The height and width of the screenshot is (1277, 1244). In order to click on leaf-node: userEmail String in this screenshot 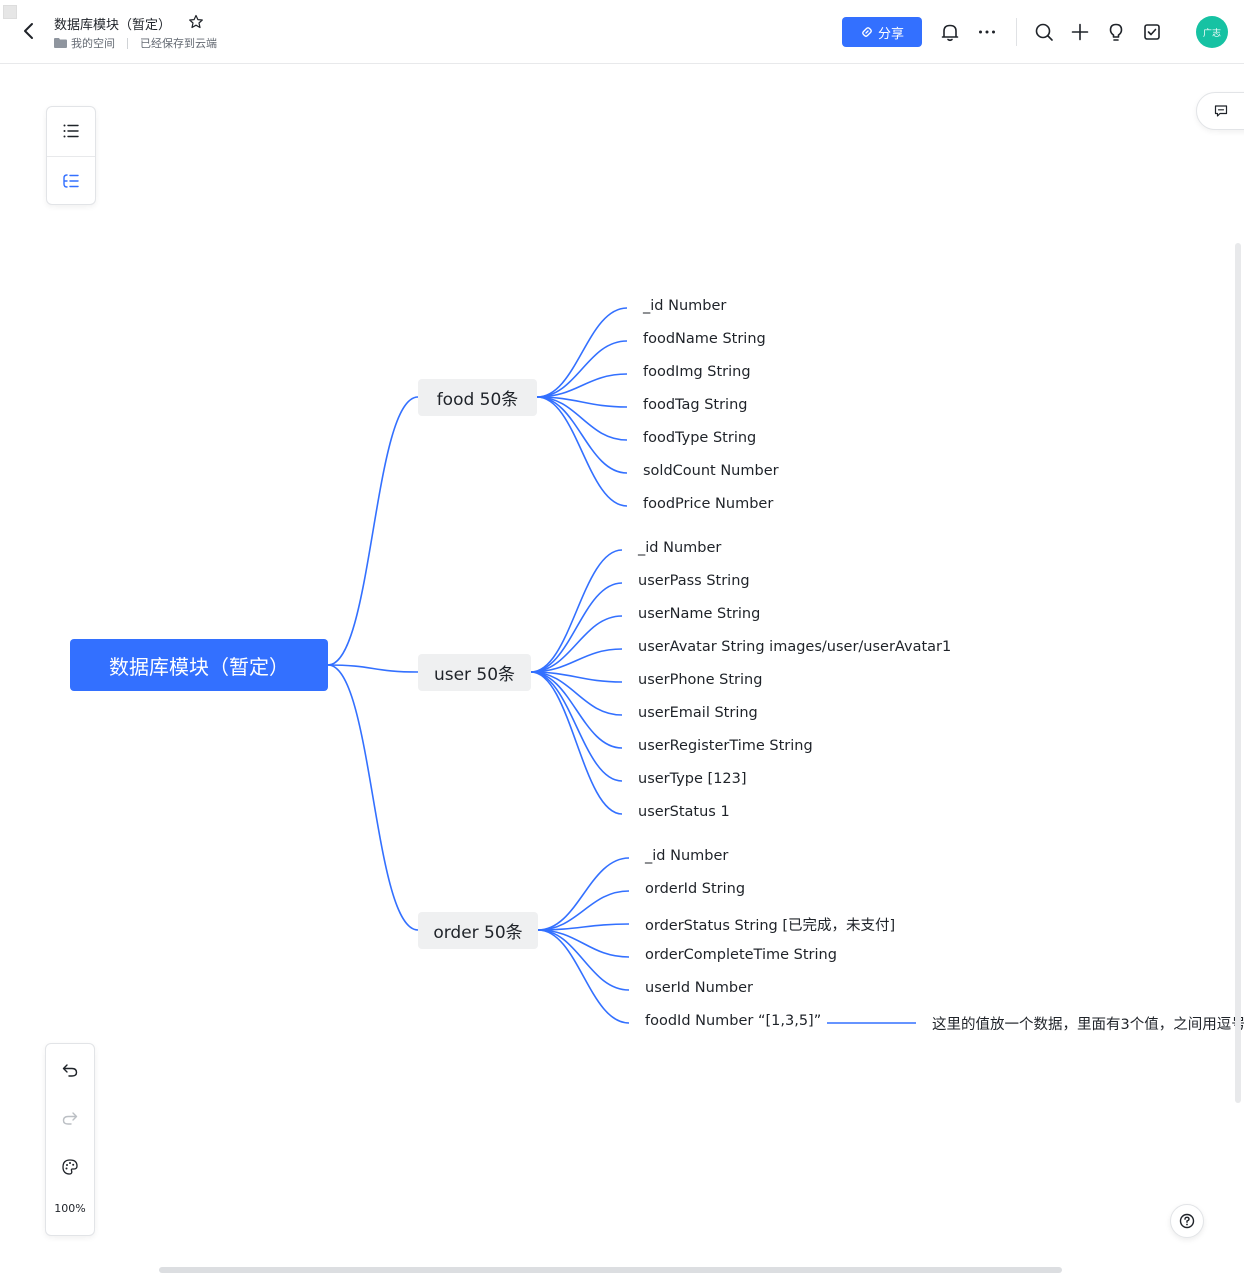, I will do `click(698, 713)`.